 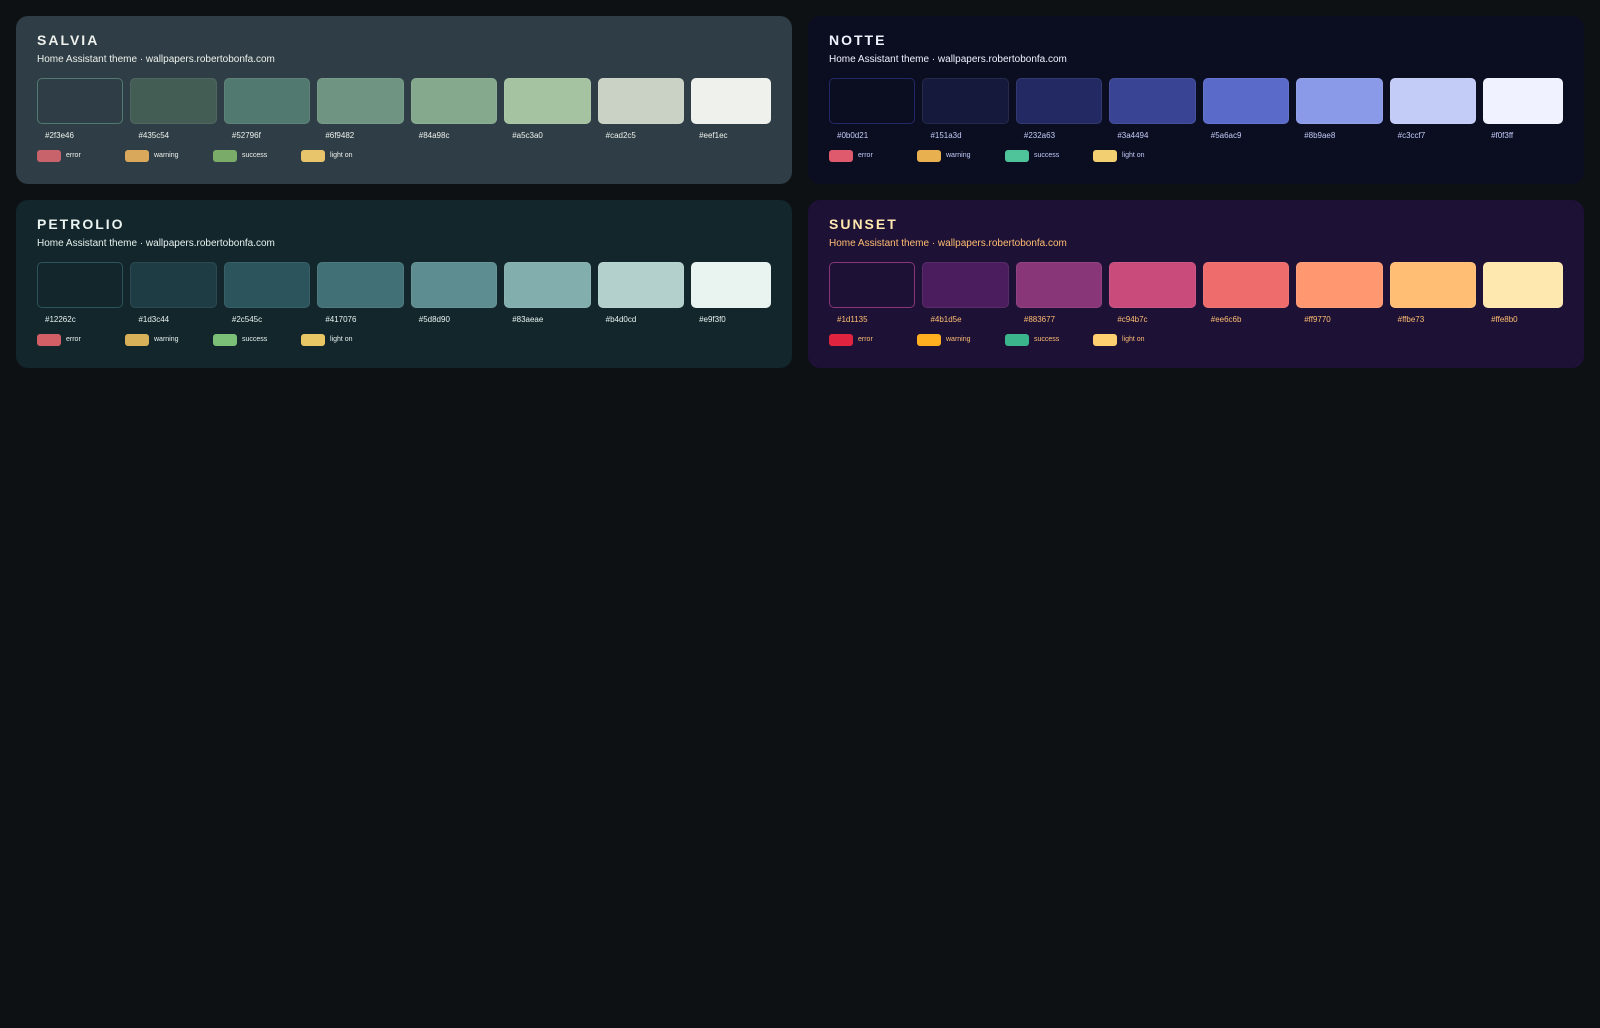 What do you see at coordinates (1411, 319) in the screenshot?
I see `swatch-hex-label: #ffbe73` at bounding box center [1411, 319].